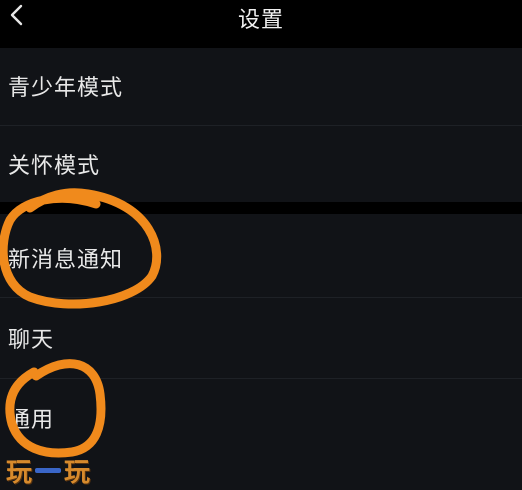 The image size is (522, 490). Describe the element at coordinates (31, 340) in the screenshot. I see `settings-item-label: 聊天` at that location.